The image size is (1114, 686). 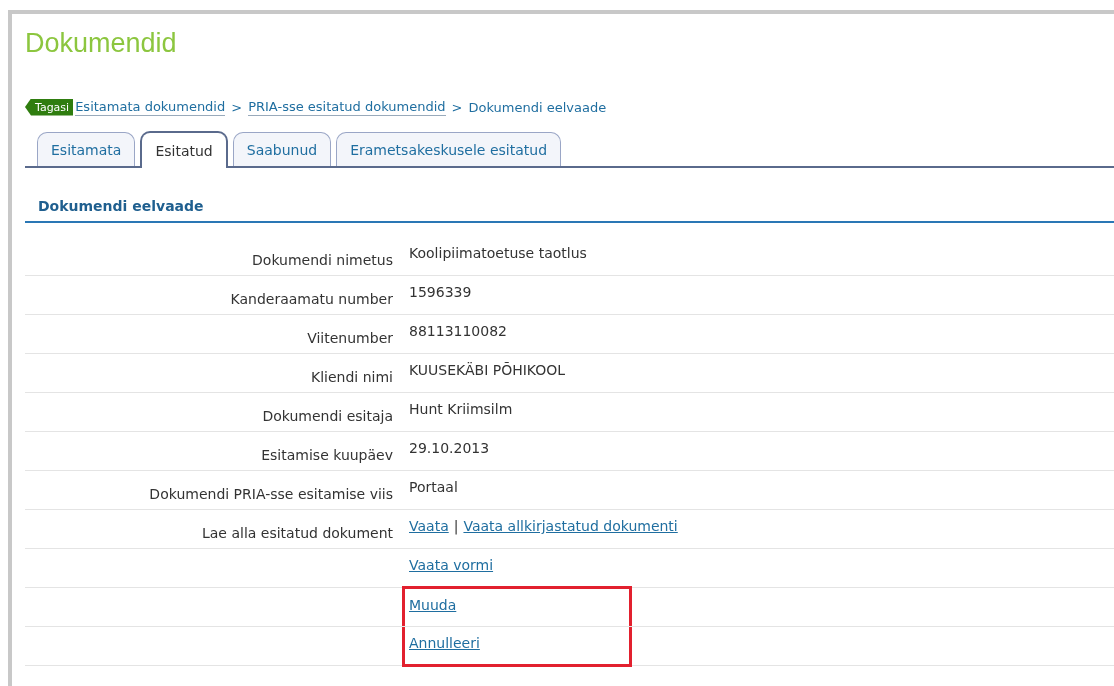 What do you see at coordinates (449, 448) in the screenshot?
I see `field-value: 29.10.2013` at bounding box center [449, 448].